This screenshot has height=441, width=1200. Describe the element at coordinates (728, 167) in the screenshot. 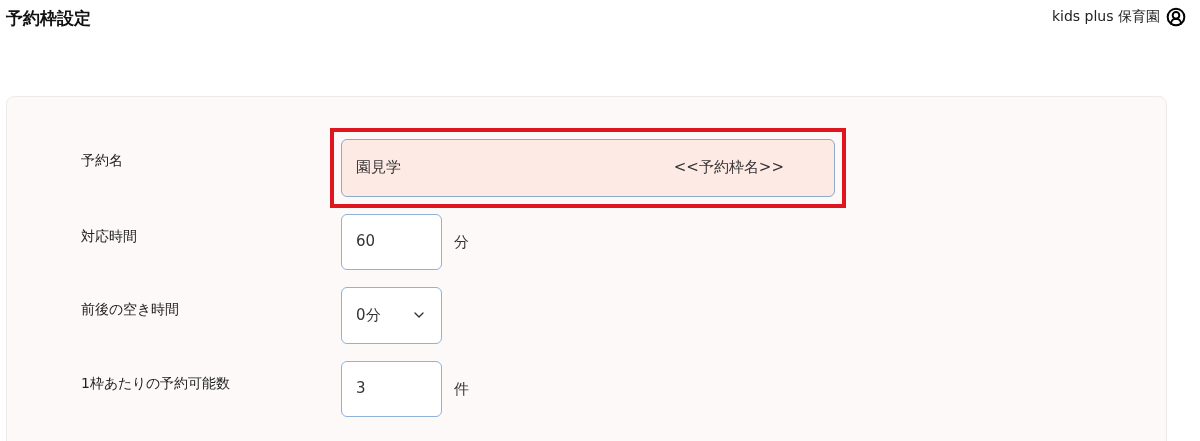

I see `field-tag: <<予約枠名>>` at that location.